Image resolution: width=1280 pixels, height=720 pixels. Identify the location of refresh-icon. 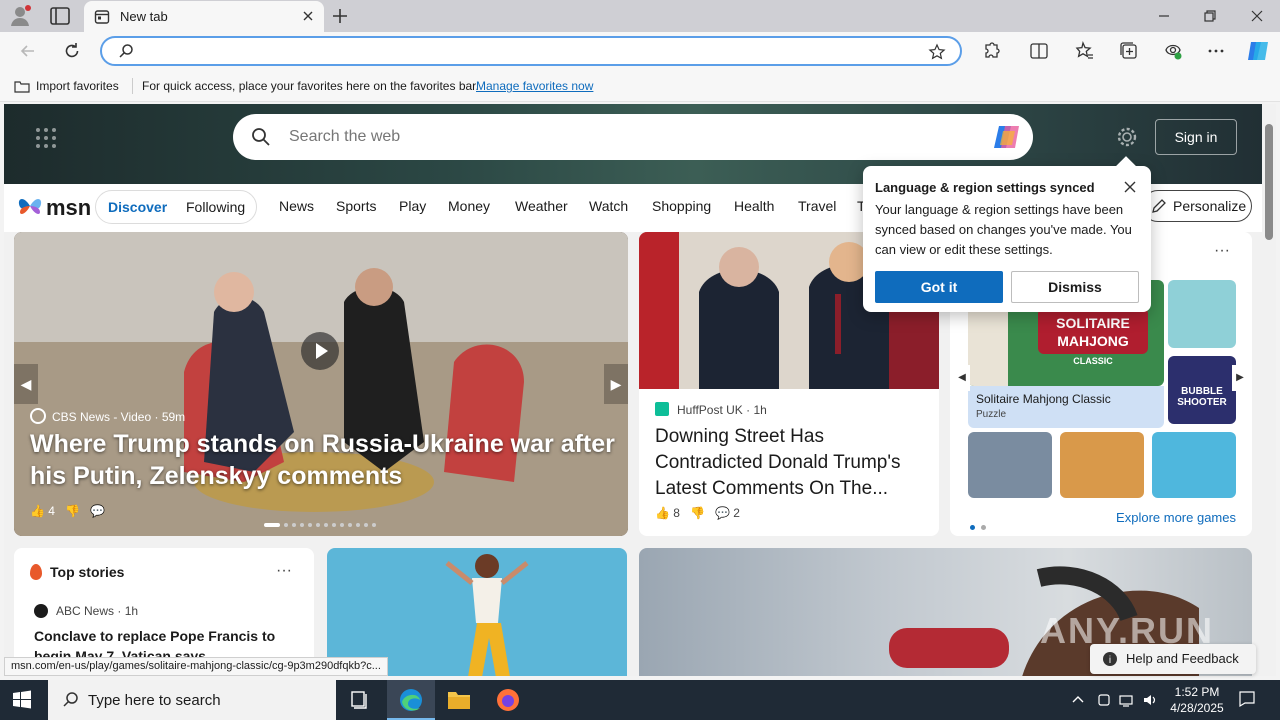
(72, 51).